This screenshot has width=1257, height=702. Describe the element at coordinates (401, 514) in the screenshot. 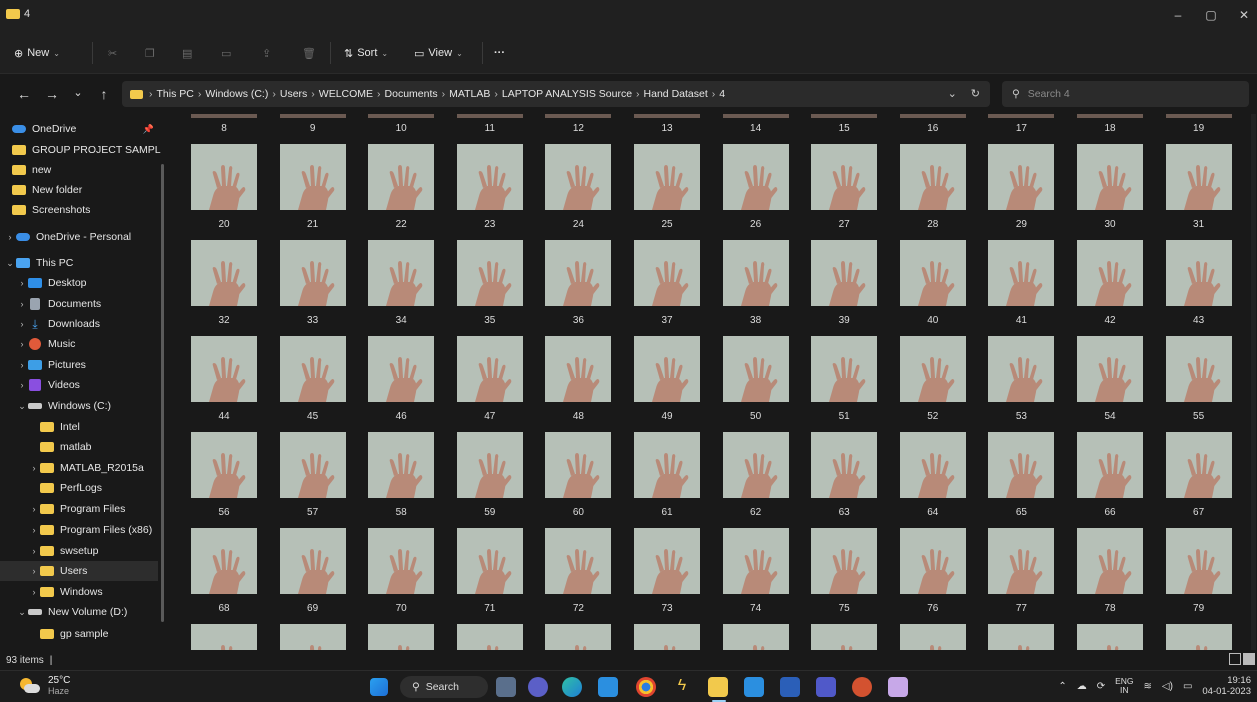

I see `file-name-label: 58` at that location.